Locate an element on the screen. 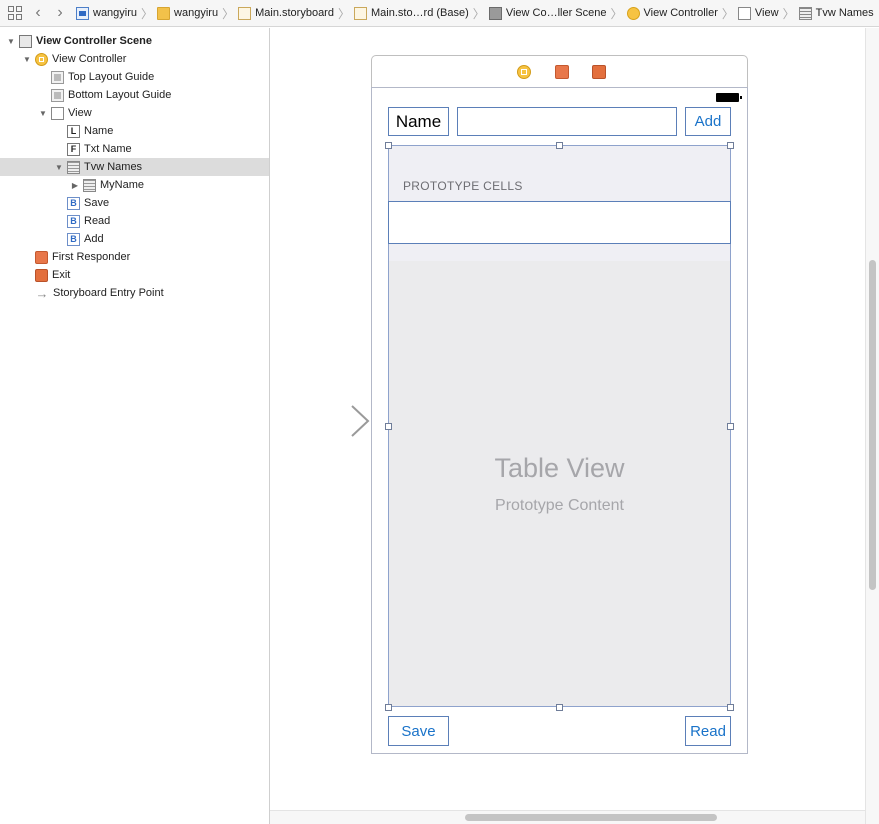  forward-chevron-icon: › is located at coordinates (60, 13).